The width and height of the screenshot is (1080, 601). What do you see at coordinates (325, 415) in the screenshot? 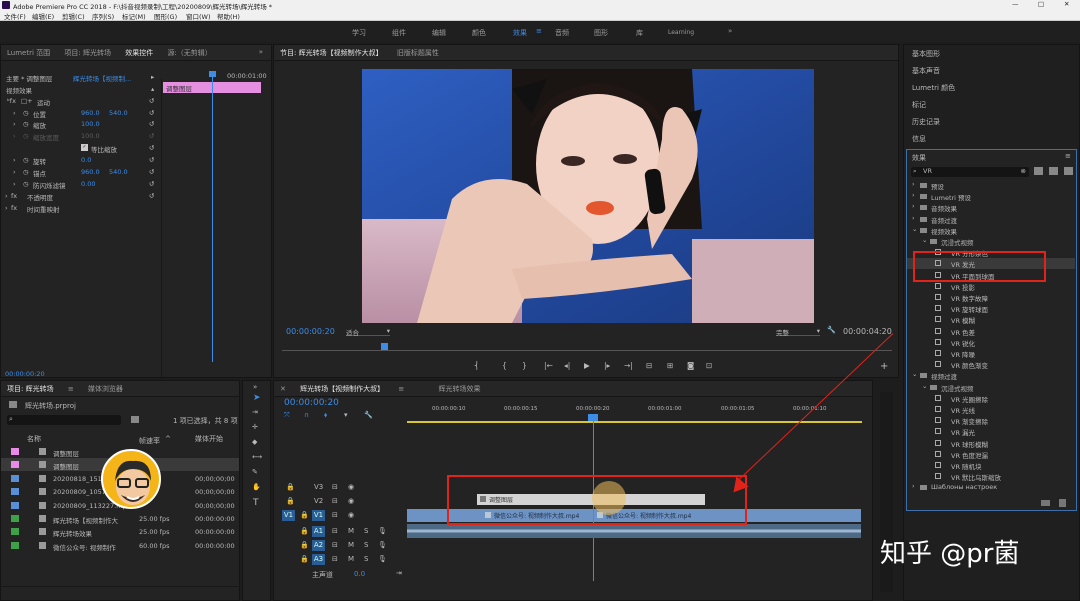
I see `add-marker-icon: ⬧` at bounding box center [325, 415].